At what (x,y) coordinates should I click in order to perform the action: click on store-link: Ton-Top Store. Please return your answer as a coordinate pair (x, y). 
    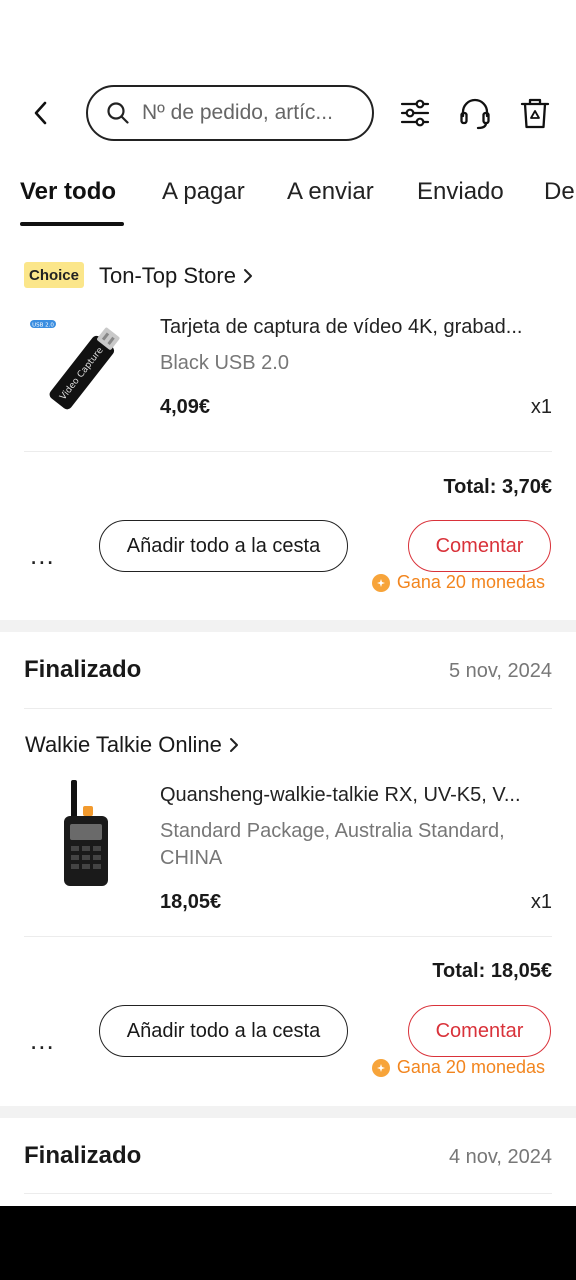
    Looking at the image, I should click on (176, 276).